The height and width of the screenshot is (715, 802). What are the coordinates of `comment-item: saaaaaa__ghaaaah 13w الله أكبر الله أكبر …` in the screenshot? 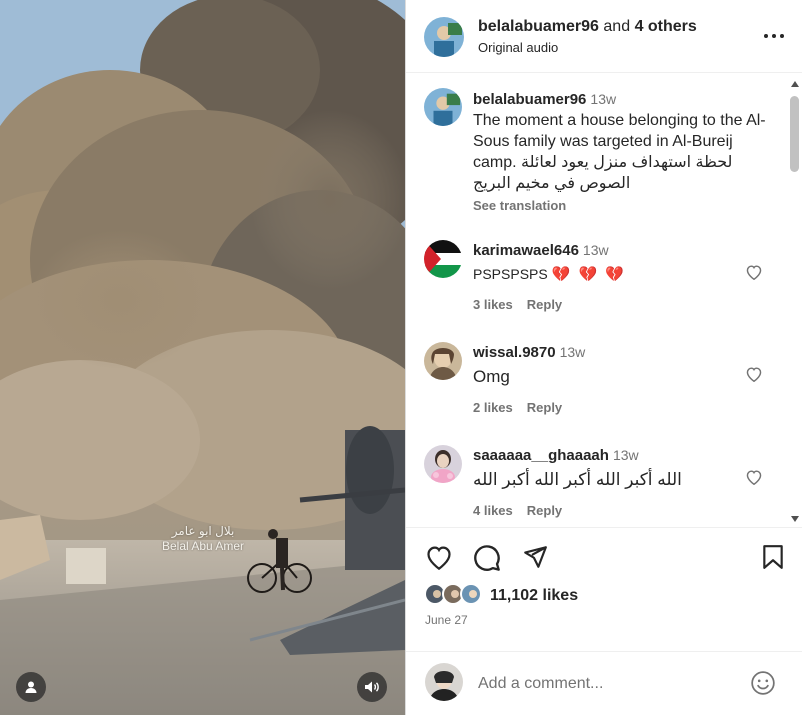 It's located at (596, 485).